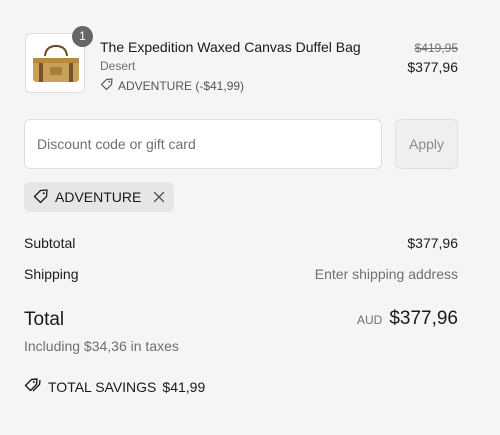 The image size is (500, 435). Describe the element at coordinates (118, 66) in the screenshot. I see `product-variant: Desert` at that location.